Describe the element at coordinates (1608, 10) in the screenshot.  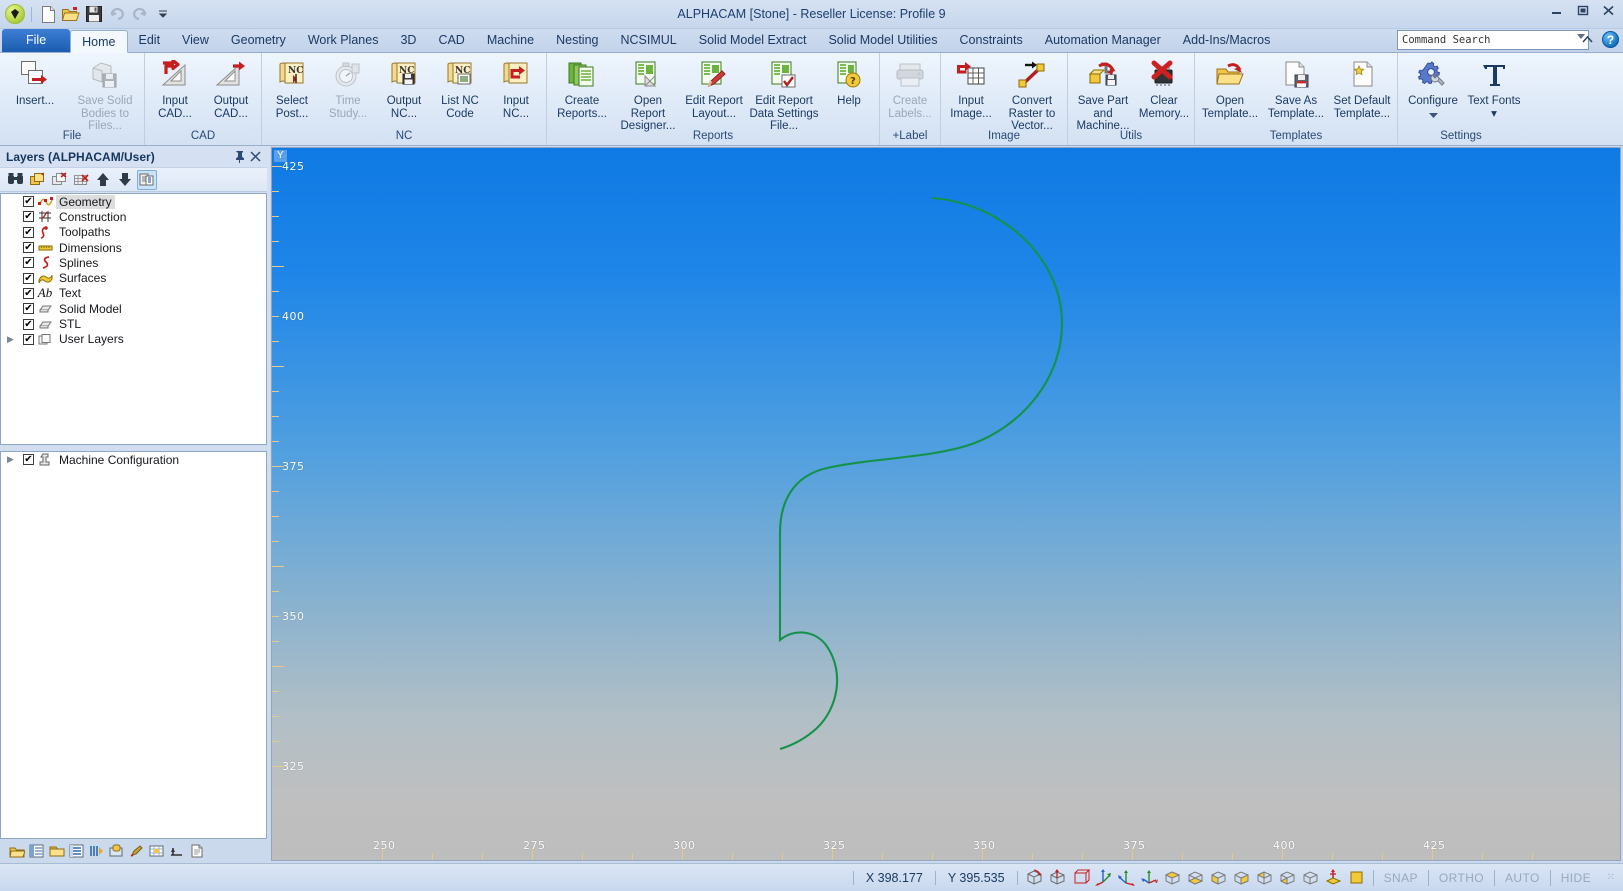
I see `close-button` at that location.